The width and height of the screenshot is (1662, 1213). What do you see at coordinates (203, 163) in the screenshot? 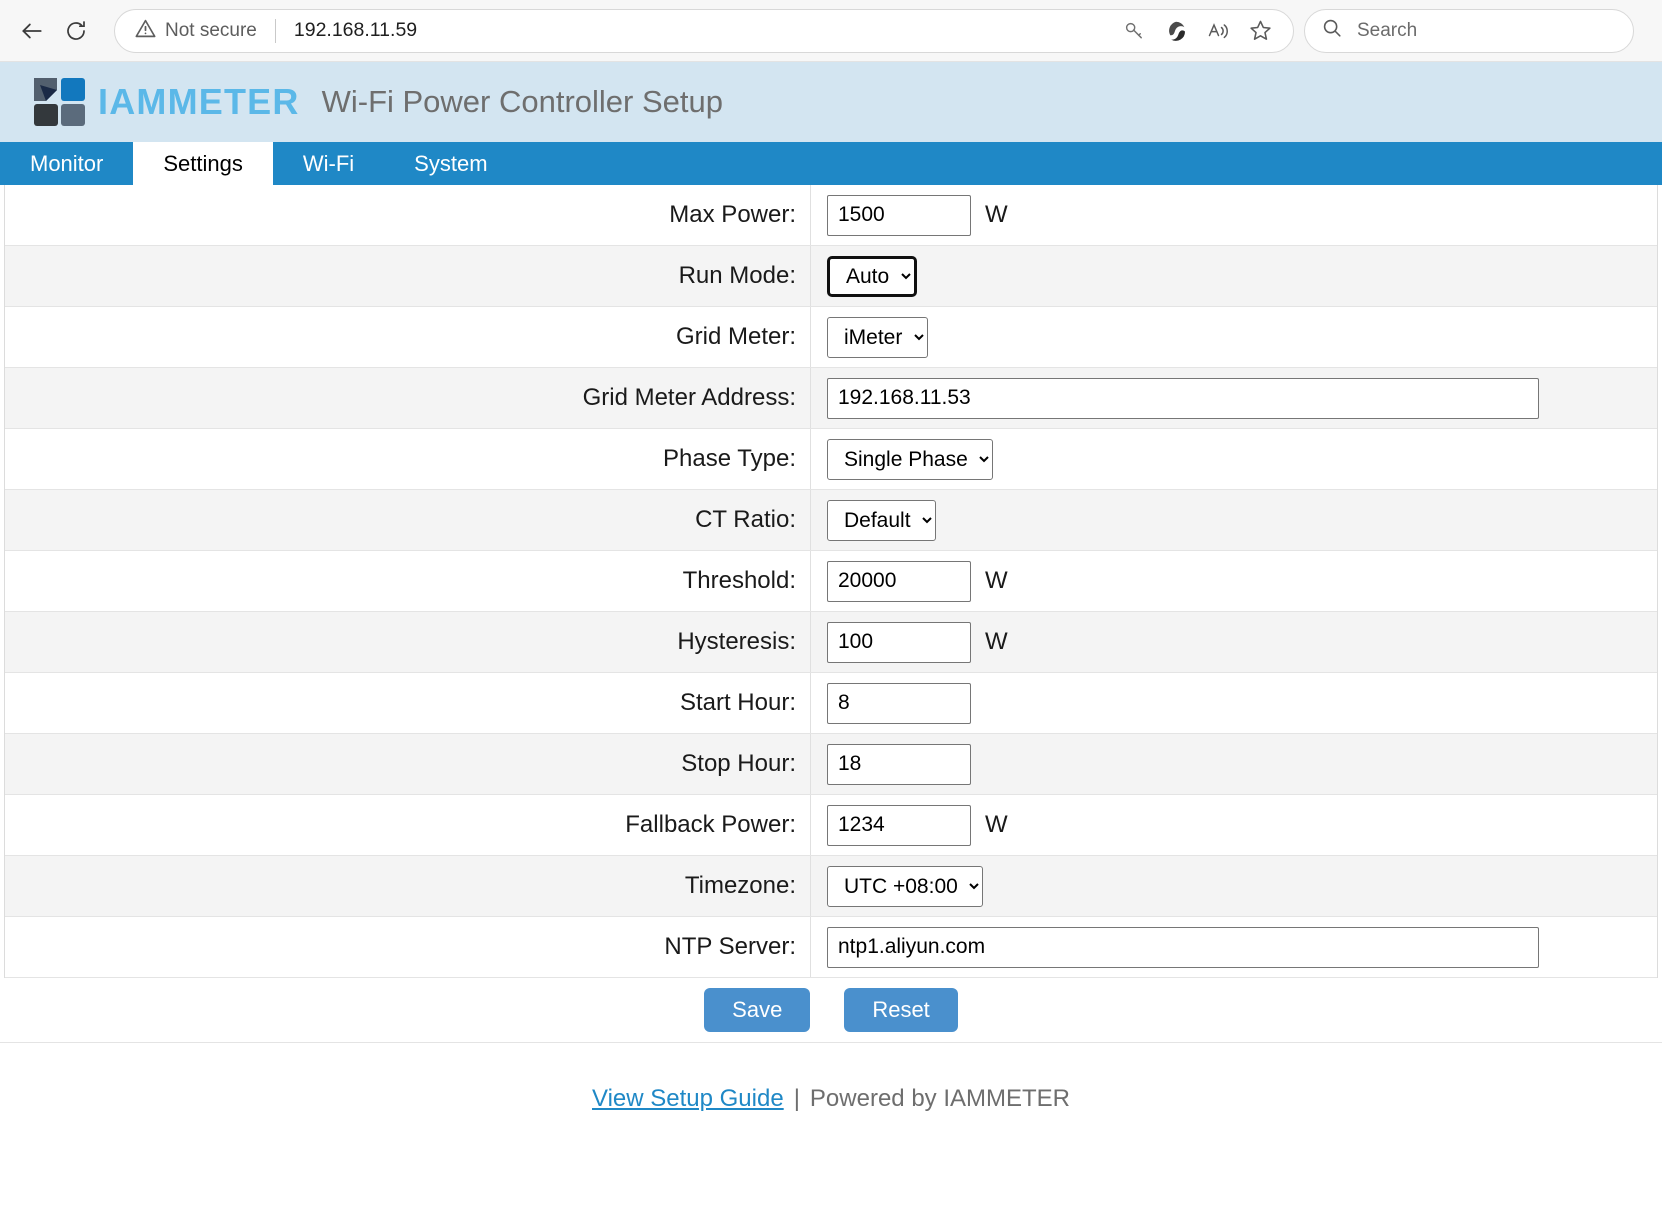
I see `tab-settings: Settings` at bounding box center [203, 163].